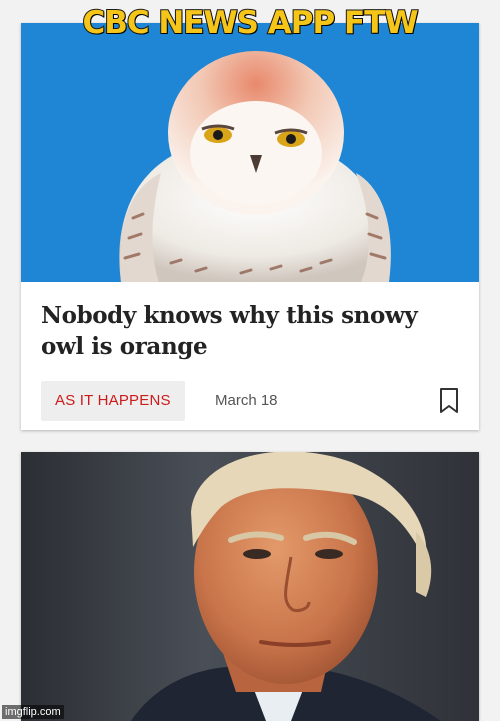 This screenshot has width=500, height=721. I want to click on imgflip-watermark: imgflip.com, so click(33, 712).